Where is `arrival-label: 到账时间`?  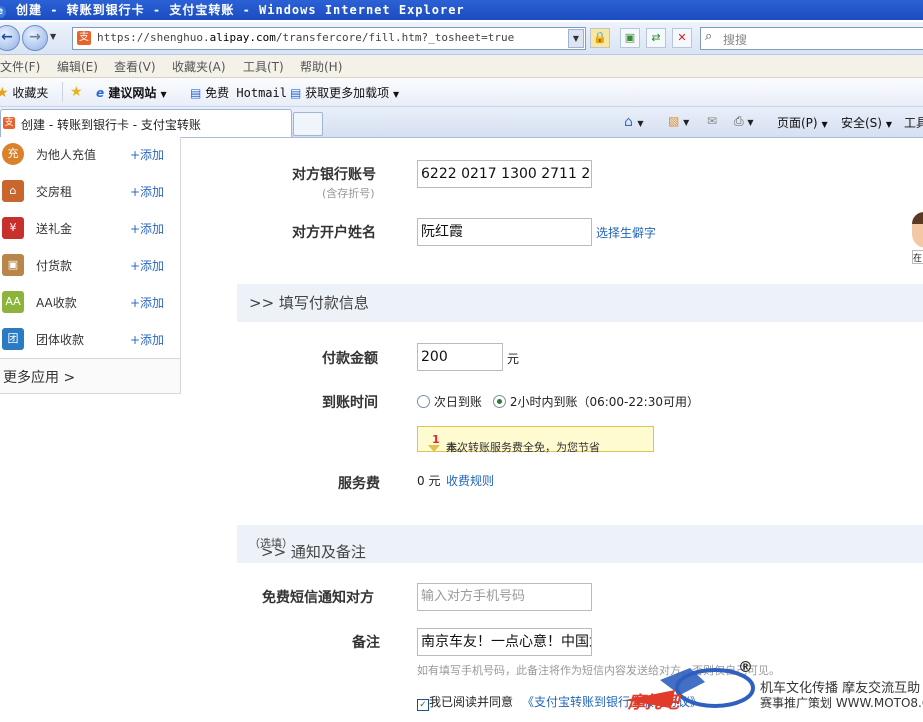 arrival-label: 到账时间 is located at coordinates (350, 403).